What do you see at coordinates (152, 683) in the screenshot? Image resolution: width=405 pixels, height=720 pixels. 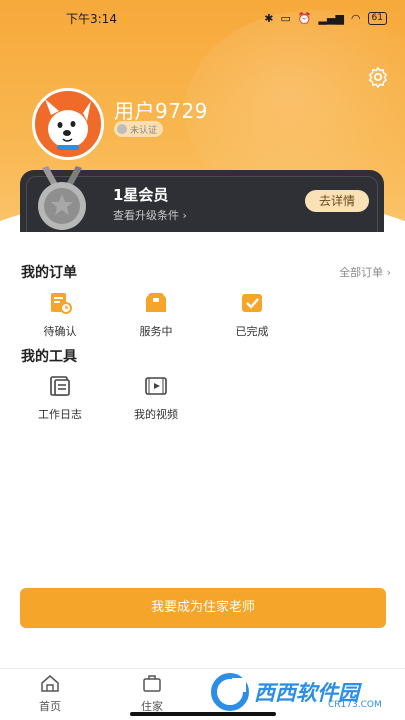 I see `bag-icon` at bounding box center [152, 683].